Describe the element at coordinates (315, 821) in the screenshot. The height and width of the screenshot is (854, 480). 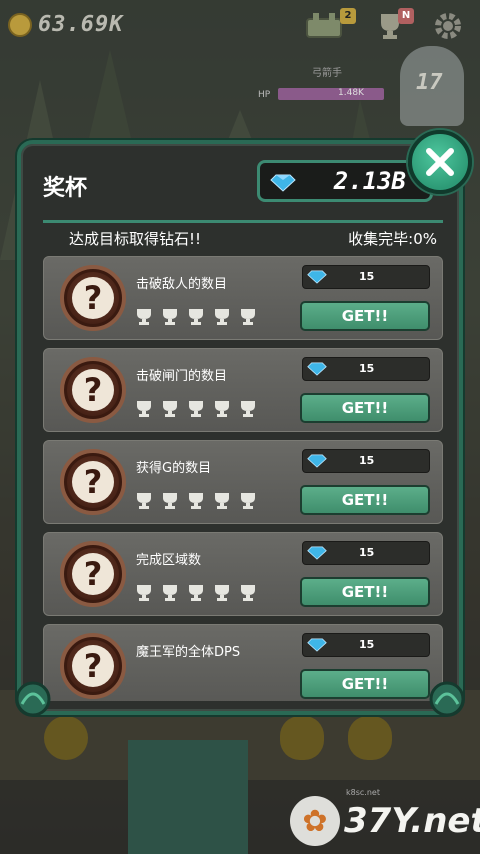
I see `watermark-logo-icon: ✿` at that location.